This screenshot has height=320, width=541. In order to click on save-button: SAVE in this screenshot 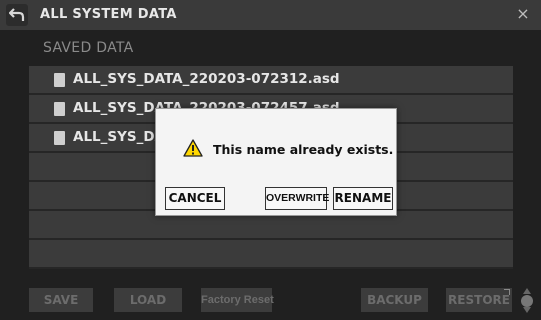, I will do `click(61, 300)`.